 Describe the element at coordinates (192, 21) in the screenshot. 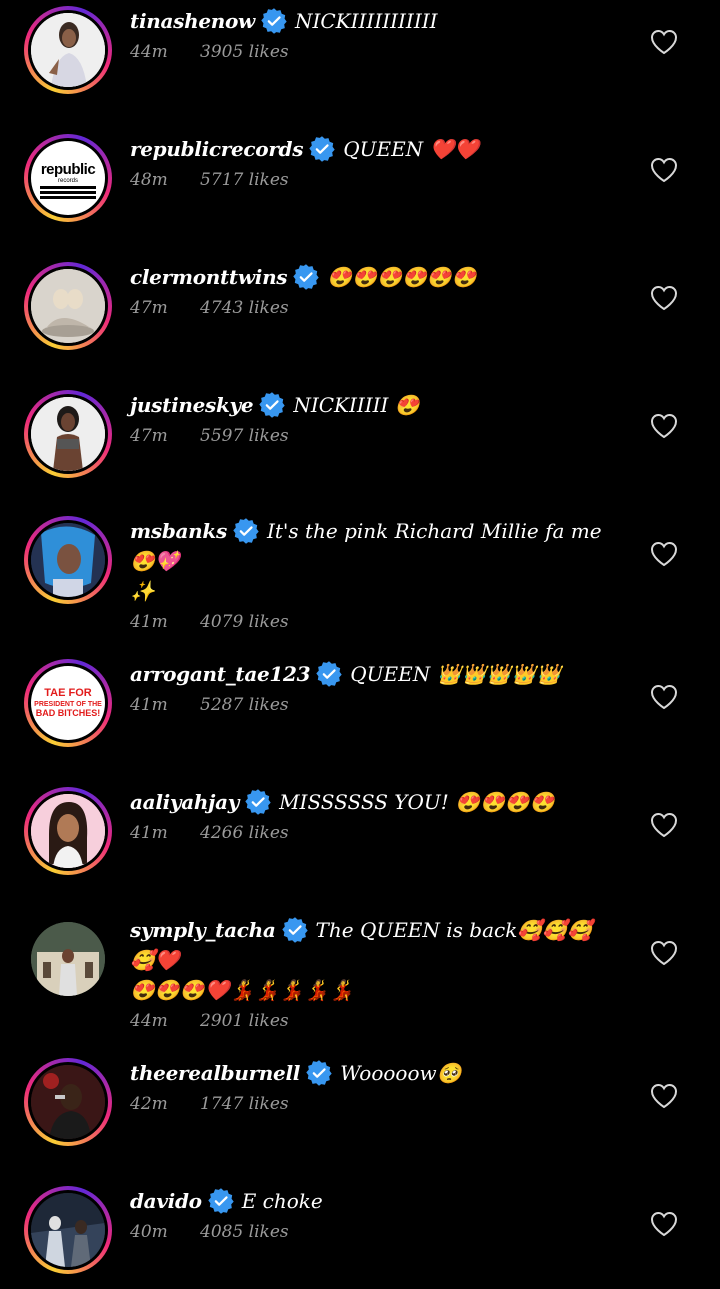

I see `username: tinashenow` at that location.